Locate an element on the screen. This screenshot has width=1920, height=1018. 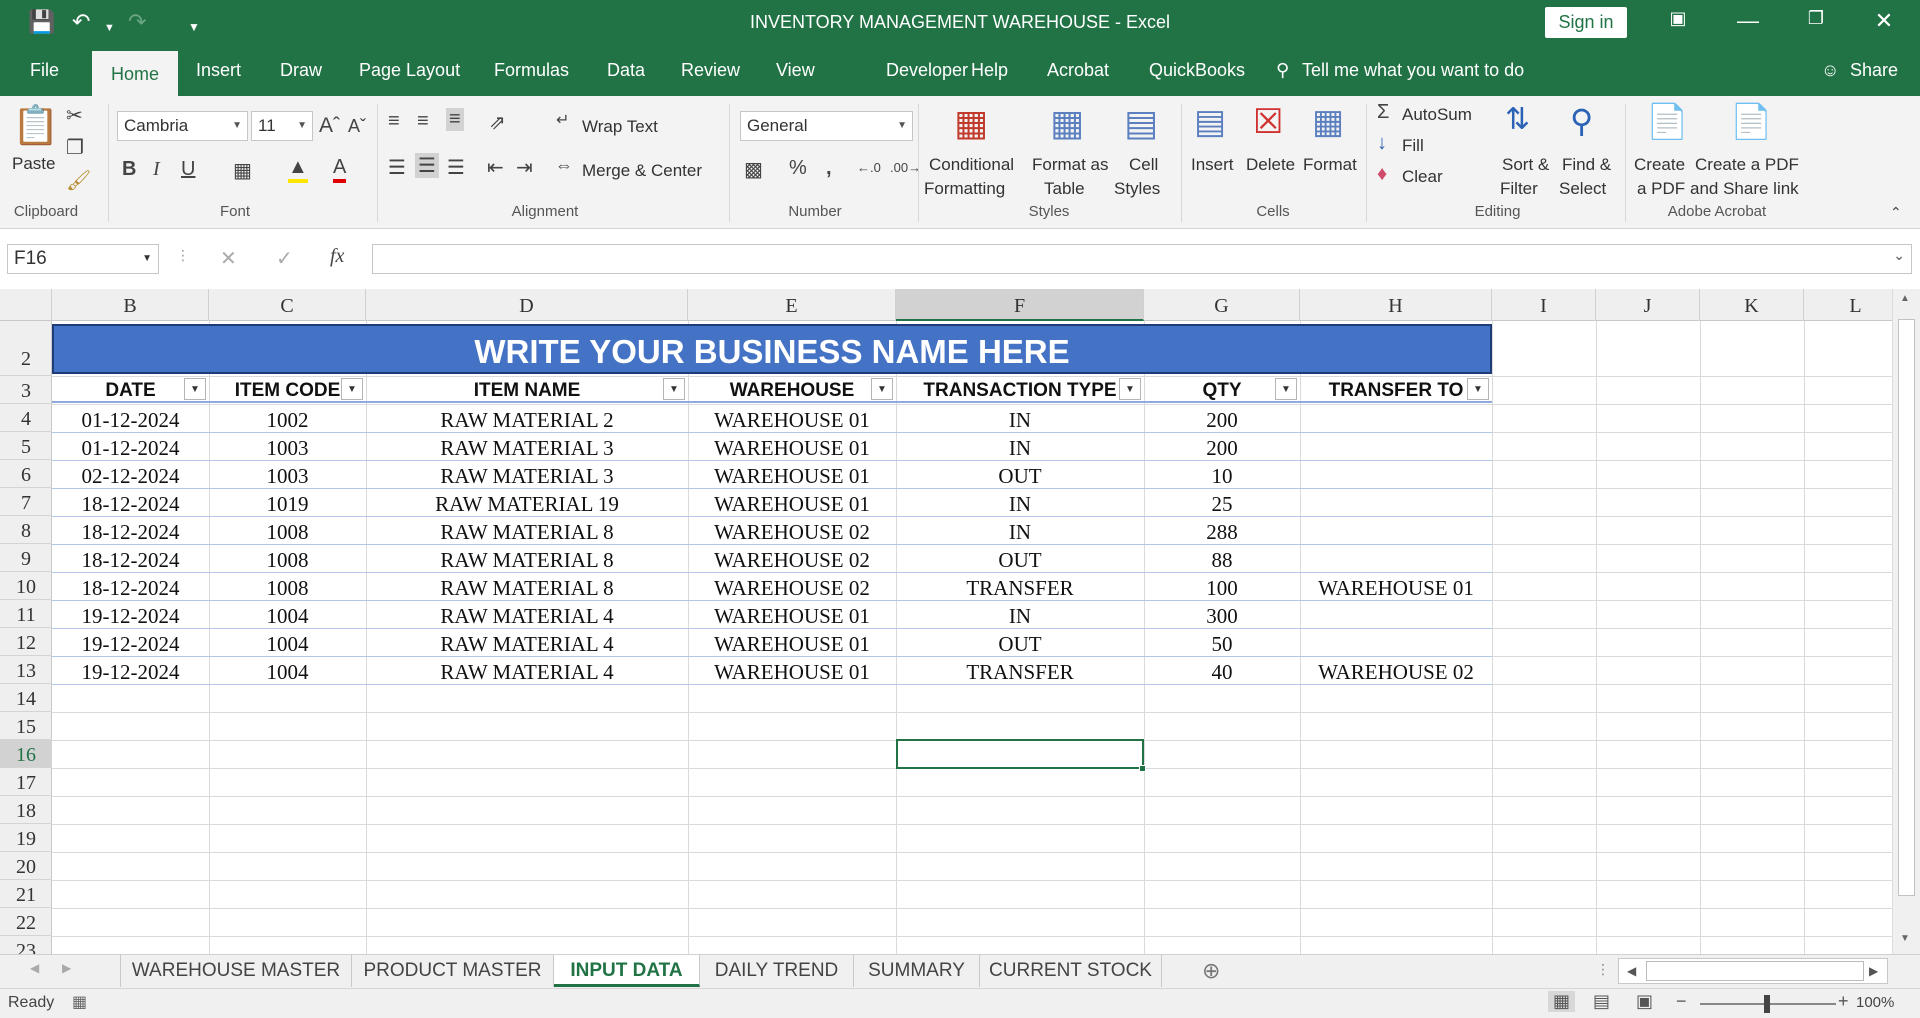
cell-date: 19-12-2024 is located at coordinates (130, 671).